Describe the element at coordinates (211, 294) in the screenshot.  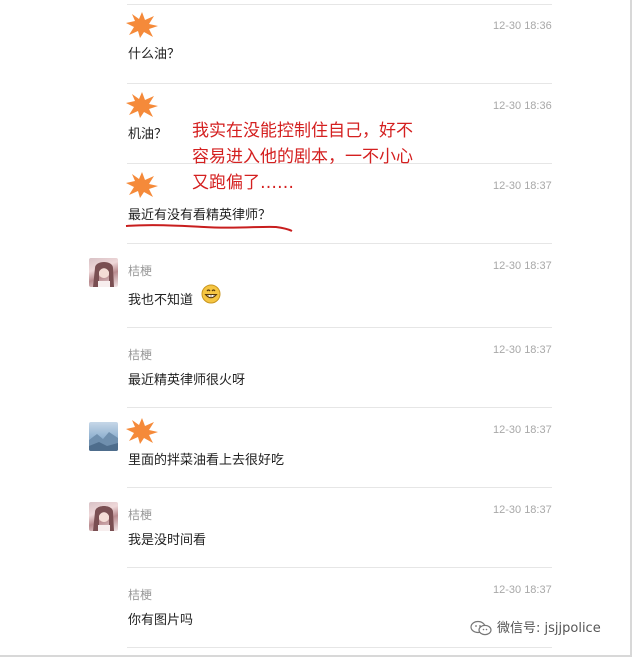
I see `grin-emoji-icon` at that location.